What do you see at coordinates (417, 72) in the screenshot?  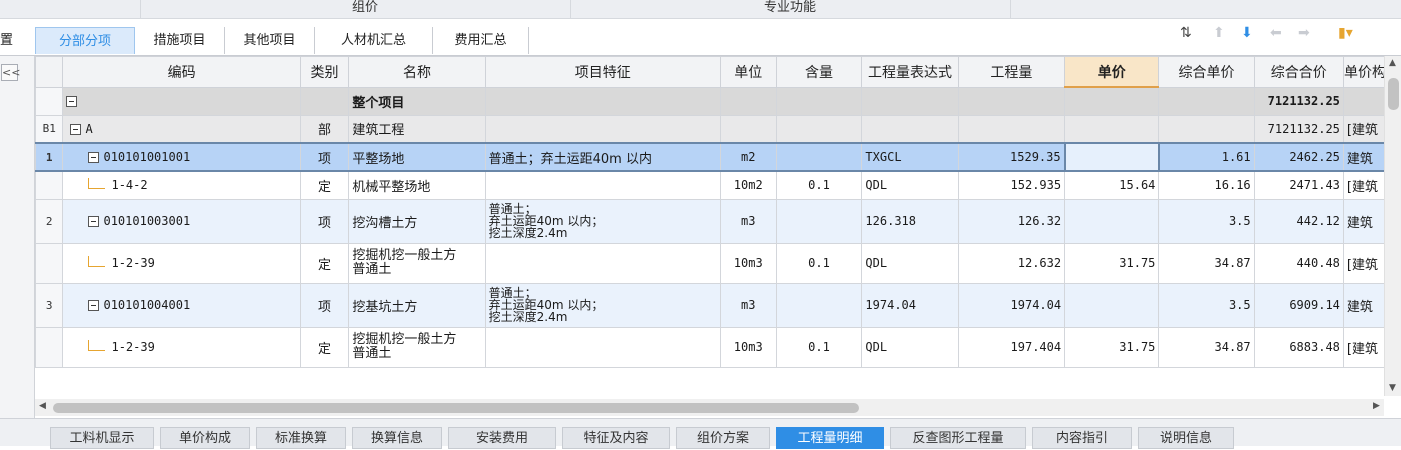 I see `col-header-name: 名称` at bounding box center [417, 72].